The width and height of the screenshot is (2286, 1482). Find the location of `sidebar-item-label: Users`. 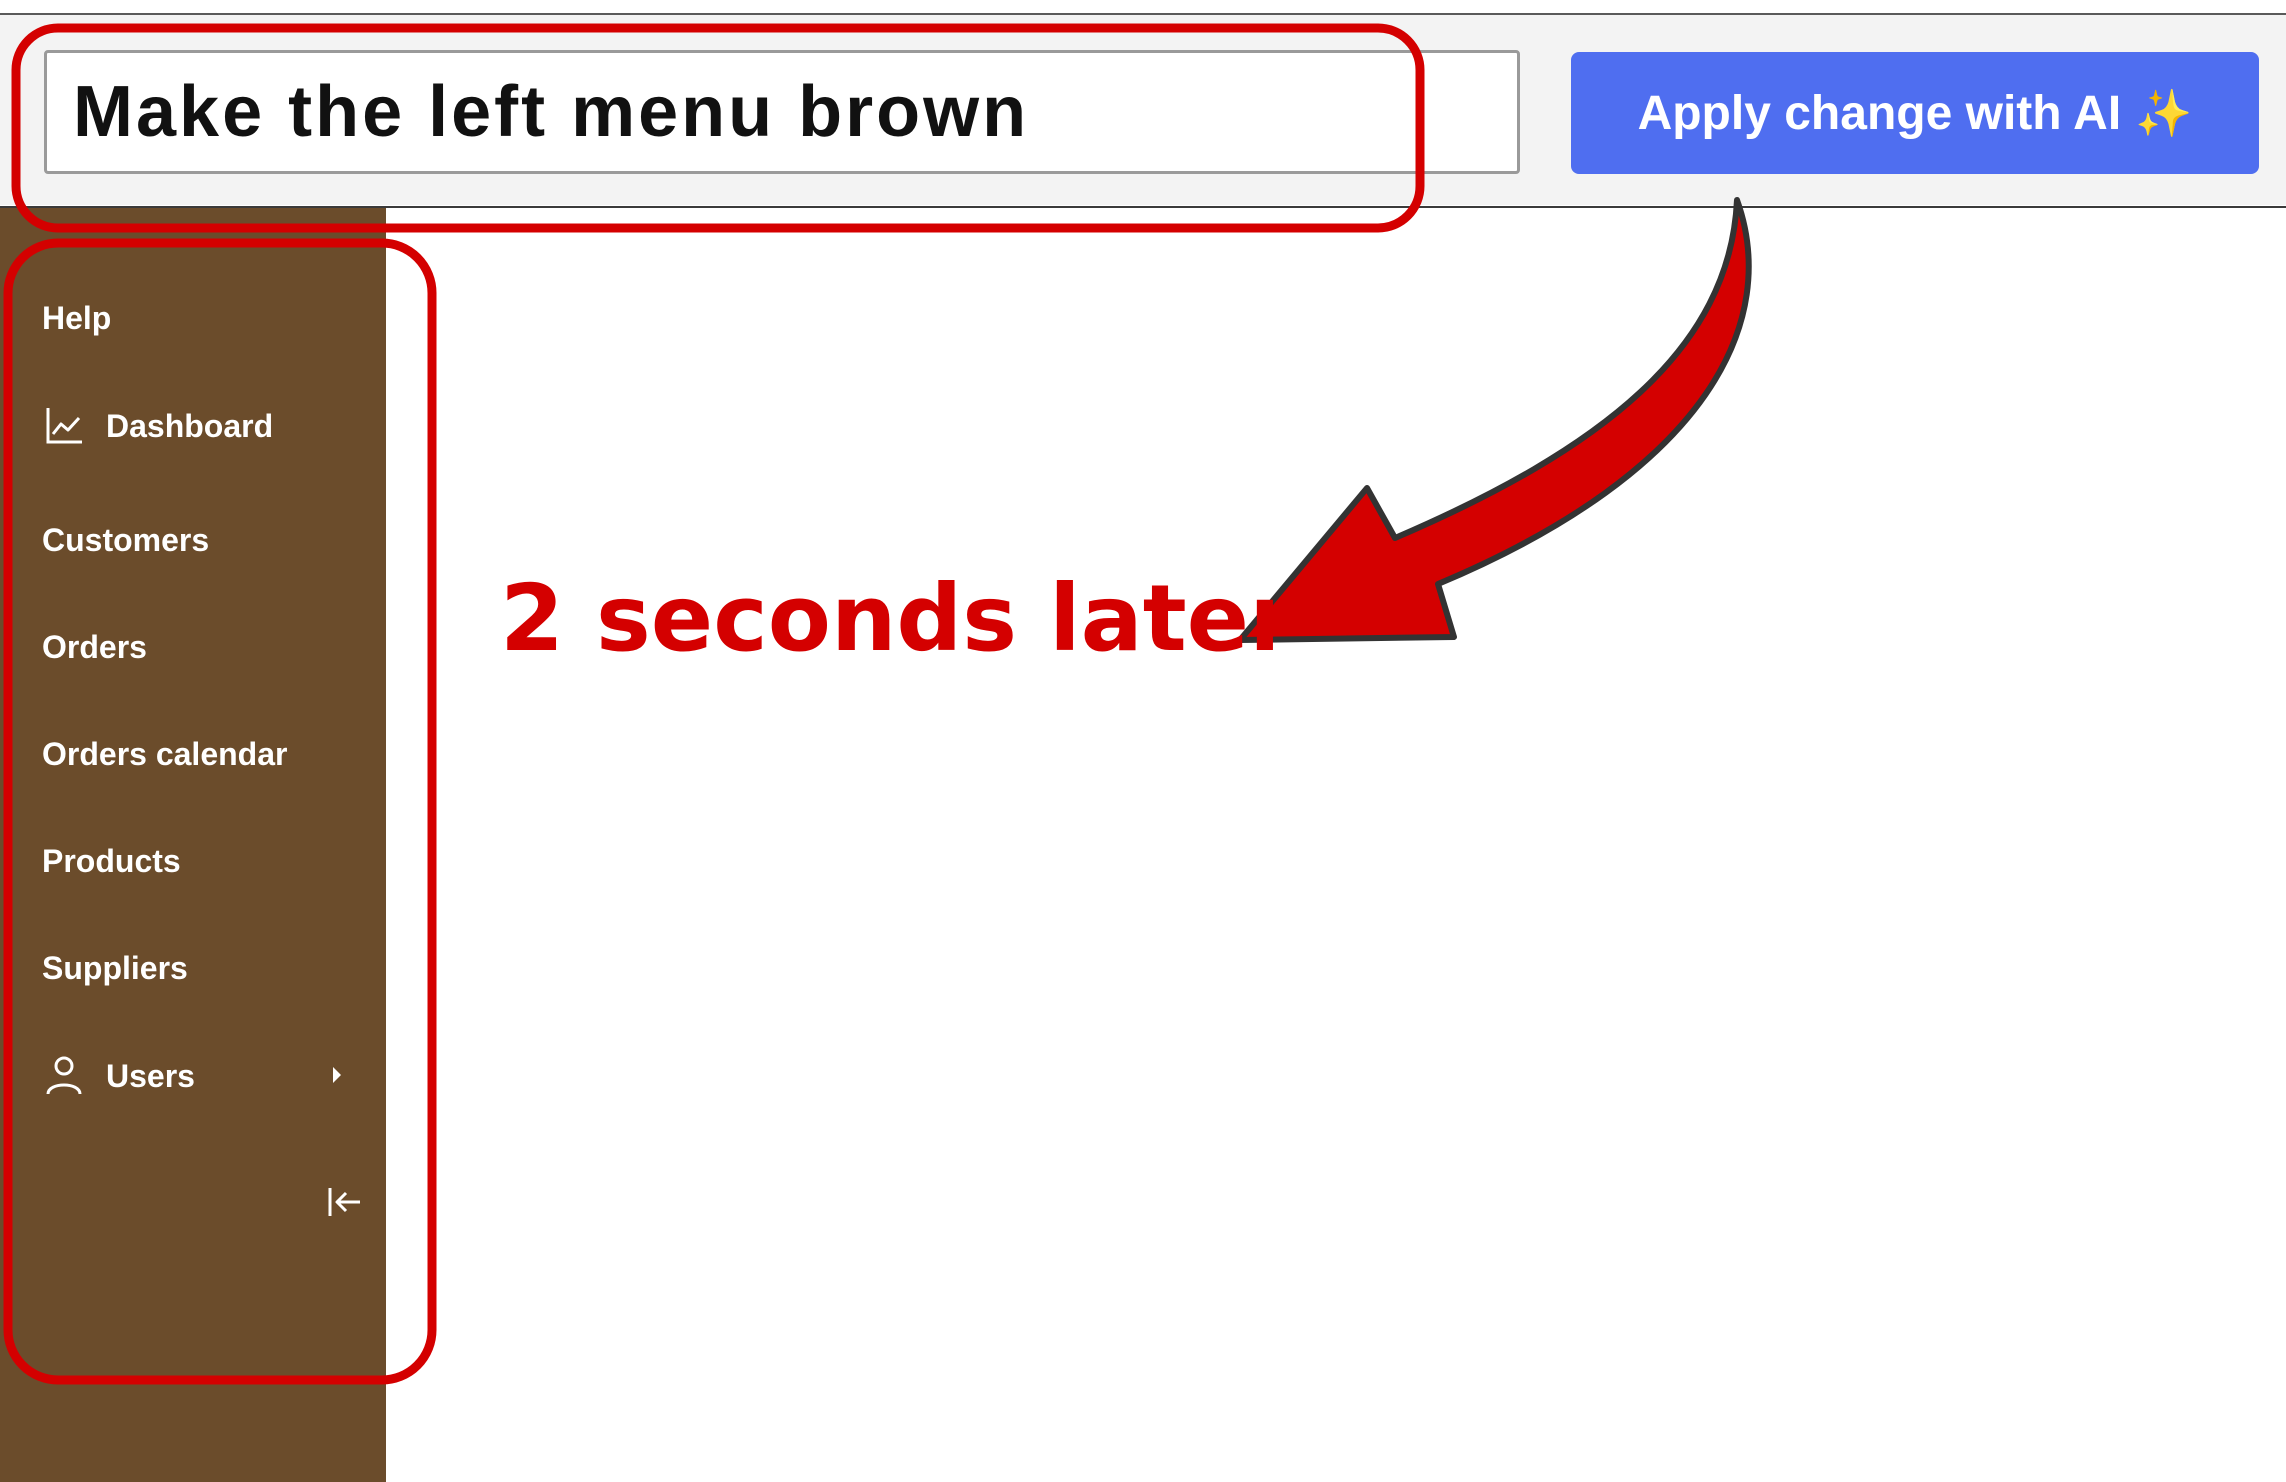

sidebar-item-label: Users is located at coordinates (150, 1075).